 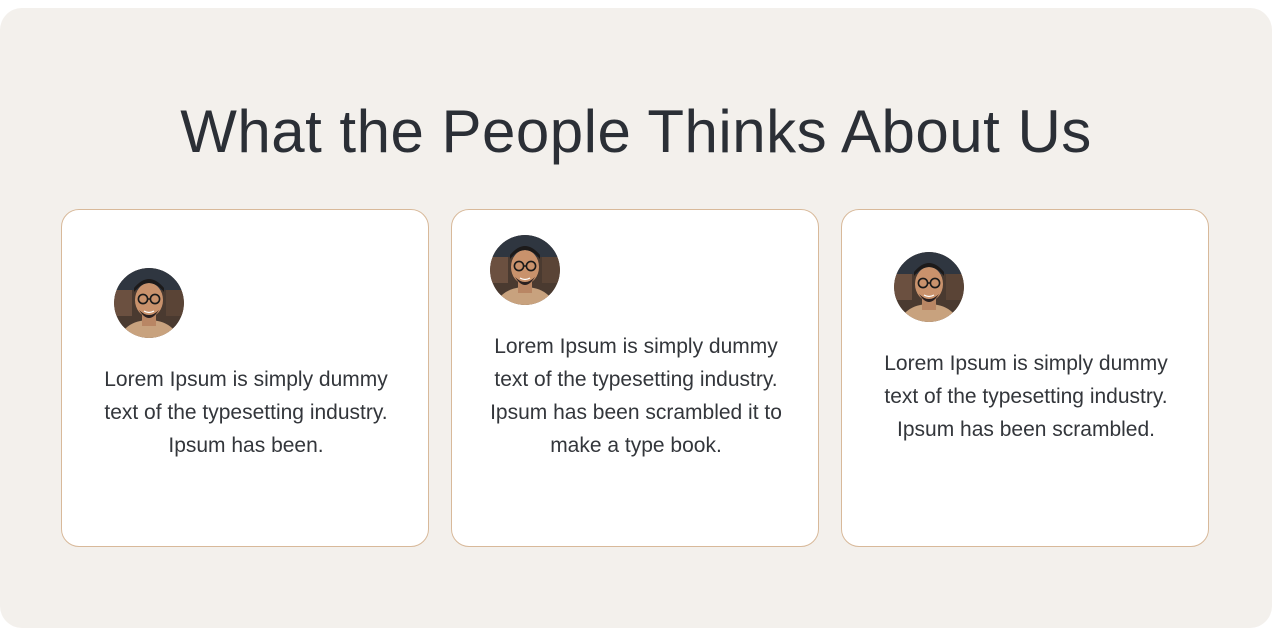 I want to click on section-title: What the People Thinks About Us, so click(x=636, y=131).